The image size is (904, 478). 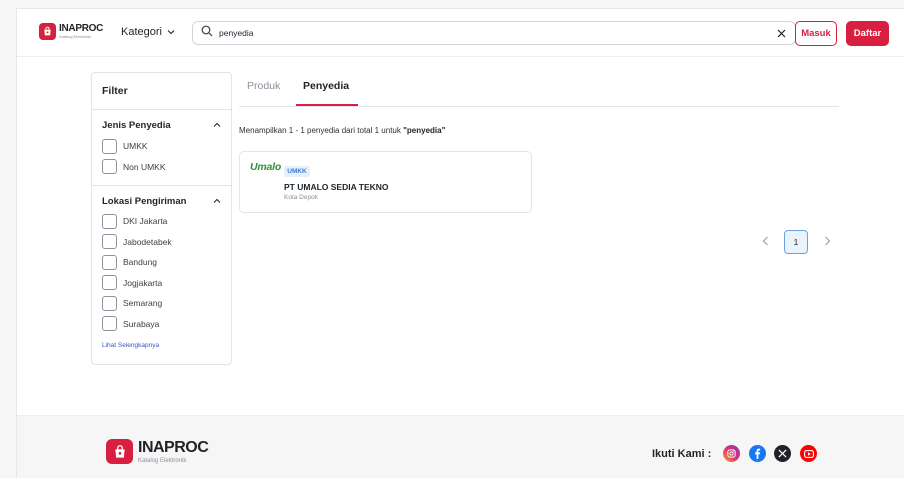 What do you see at coordinates (827, 241) in the screenshot?
I see `chevron-right-icon` at bounding box center [827, 241].